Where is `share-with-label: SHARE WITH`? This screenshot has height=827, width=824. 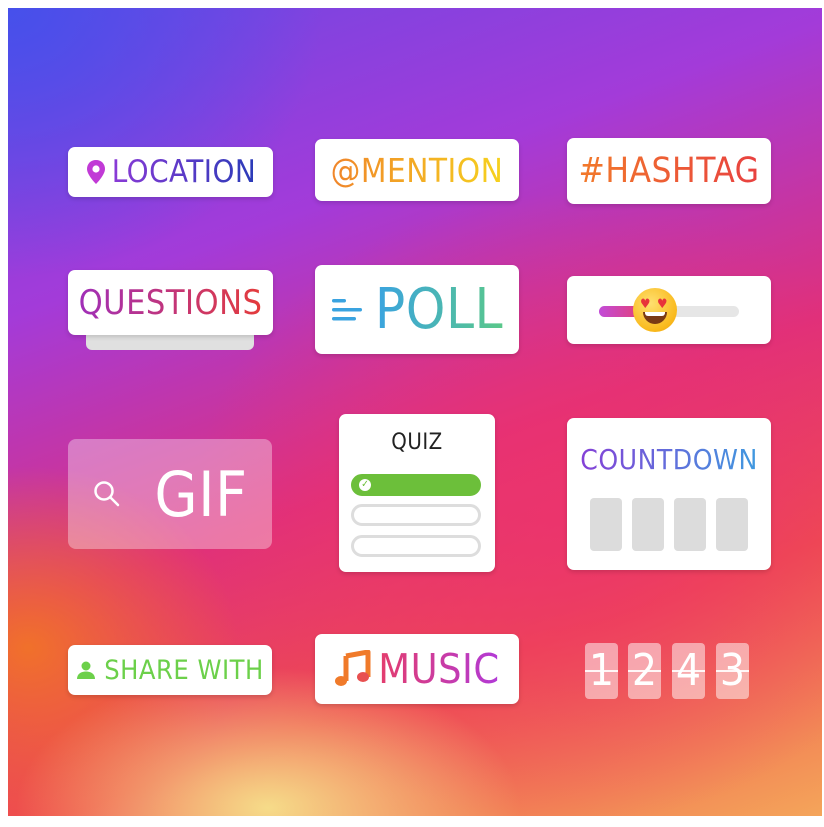 share-with-label: SHARE WITH is located at coordinates (184, 670).